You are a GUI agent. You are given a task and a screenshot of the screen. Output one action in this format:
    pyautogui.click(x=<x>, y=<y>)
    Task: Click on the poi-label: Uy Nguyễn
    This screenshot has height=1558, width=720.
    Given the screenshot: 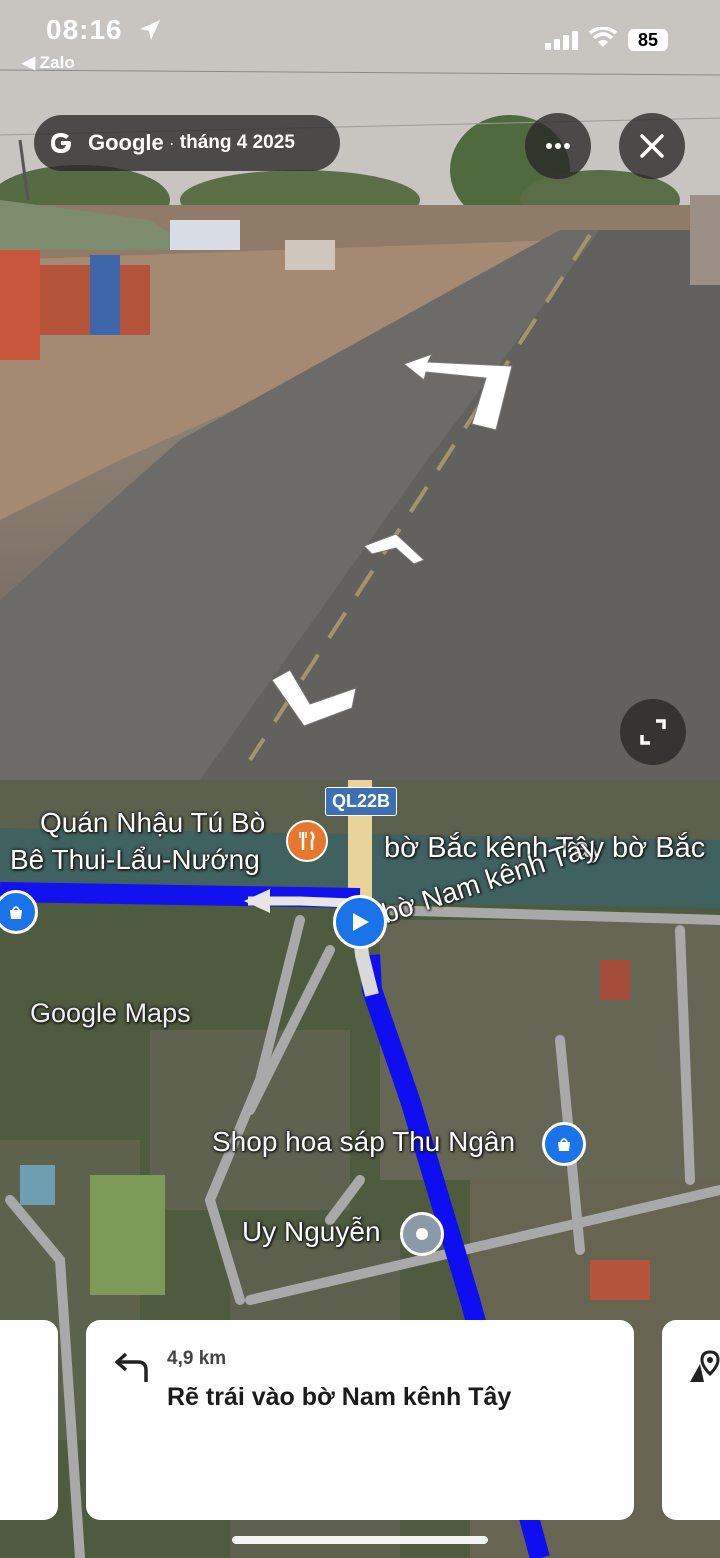 What is the action you would take?
    pyautogui.click(x=311, y=1232)
    